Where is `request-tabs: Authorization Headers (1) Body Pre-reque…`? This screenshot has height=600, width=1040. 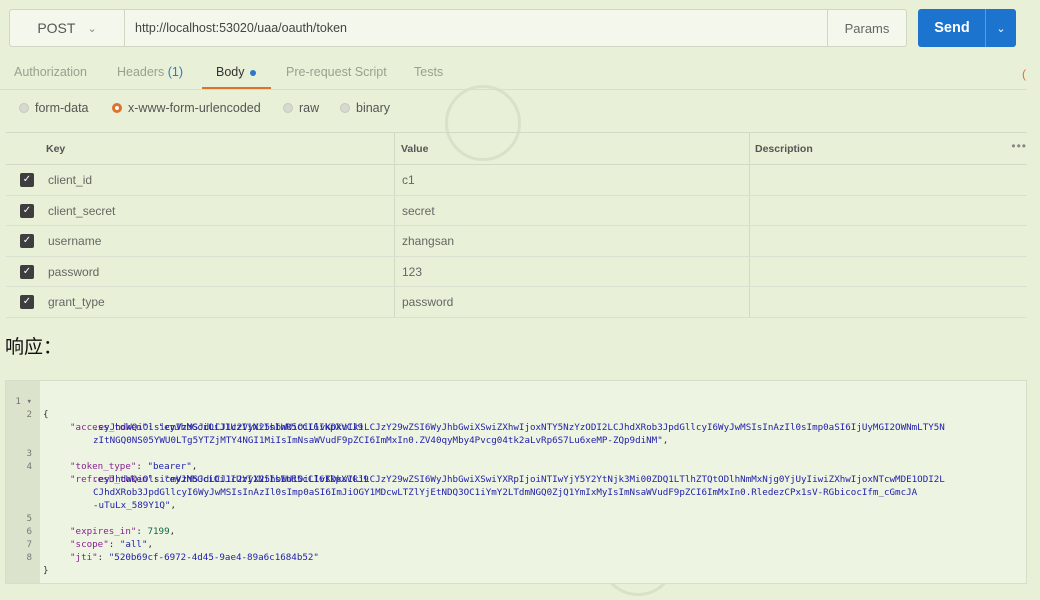
request-tabs: Authorization Headers (1) Body Pre-reque… is located at coordinates (520, 75).